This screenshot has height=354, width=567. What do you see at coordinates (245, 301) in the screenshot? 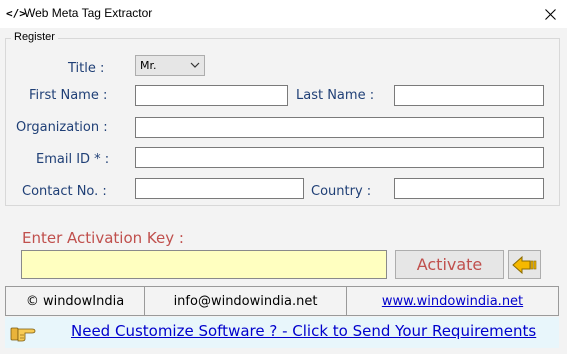
I see `contact-email-text: info@windowindia.net` at bounding box center [245, 301].